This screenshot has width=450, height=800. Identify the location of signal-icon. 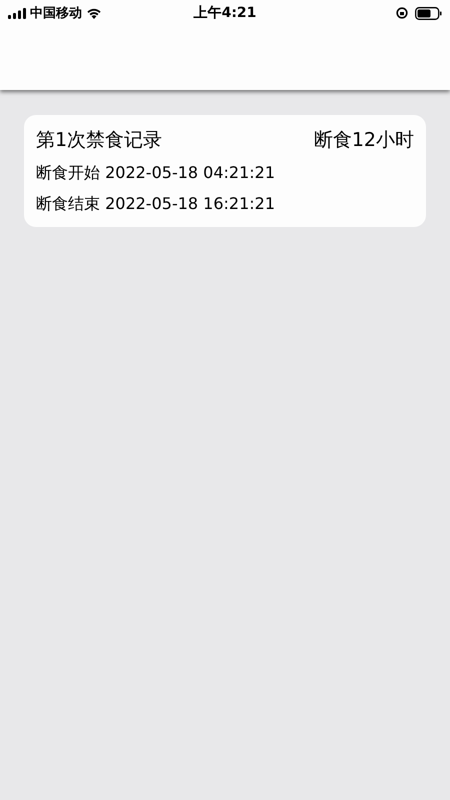
(17, 13).